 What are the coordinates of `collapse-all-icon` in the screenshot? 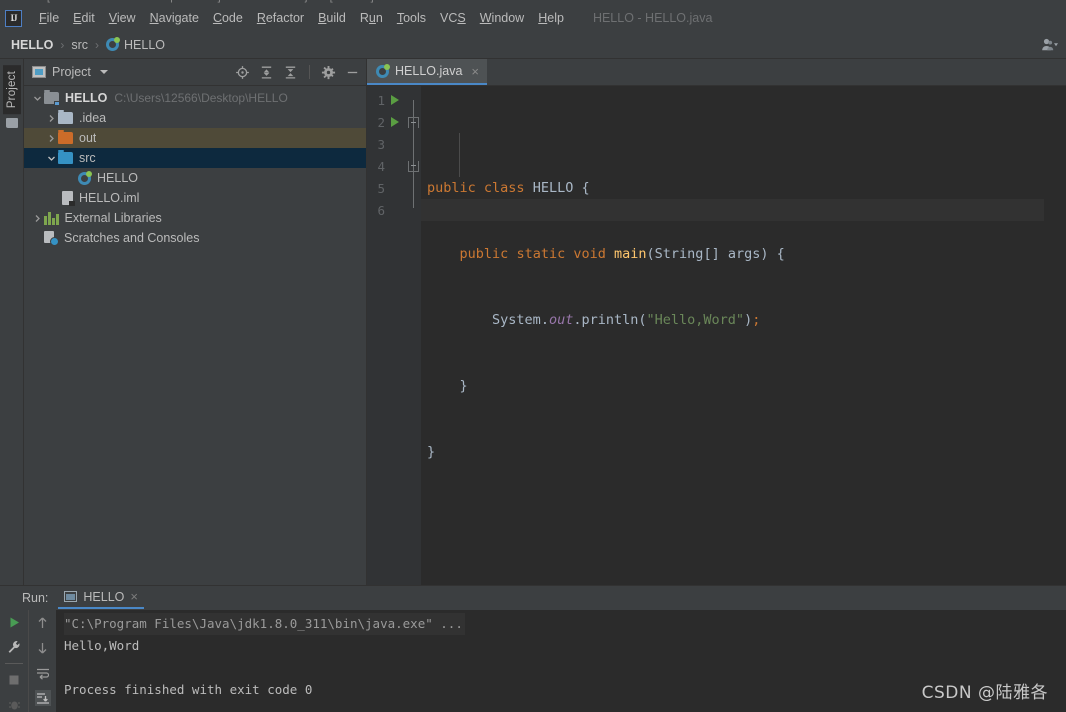 It's located at (290, 72).